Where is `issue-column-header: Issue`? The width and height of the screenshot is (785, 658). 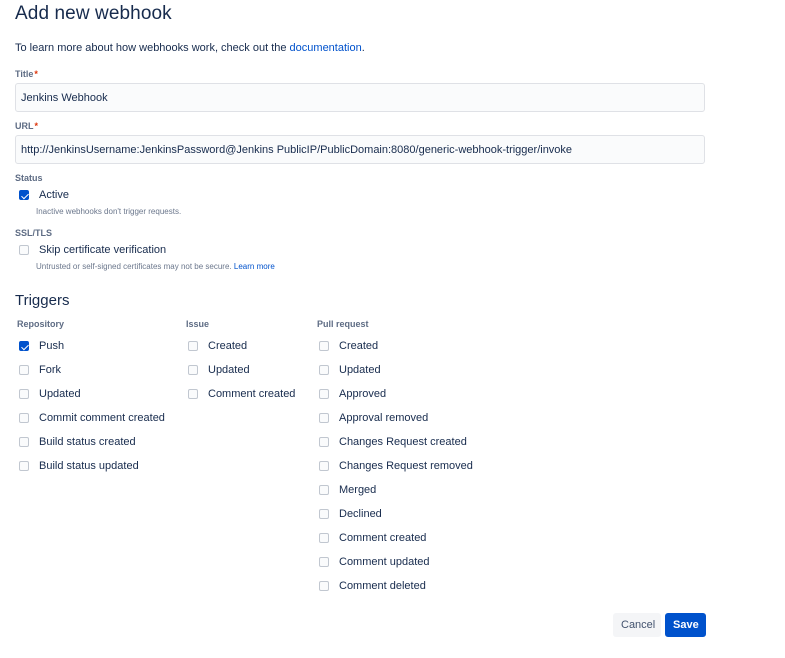 issue-column-header: Issue is located at coordinates (198, 324).